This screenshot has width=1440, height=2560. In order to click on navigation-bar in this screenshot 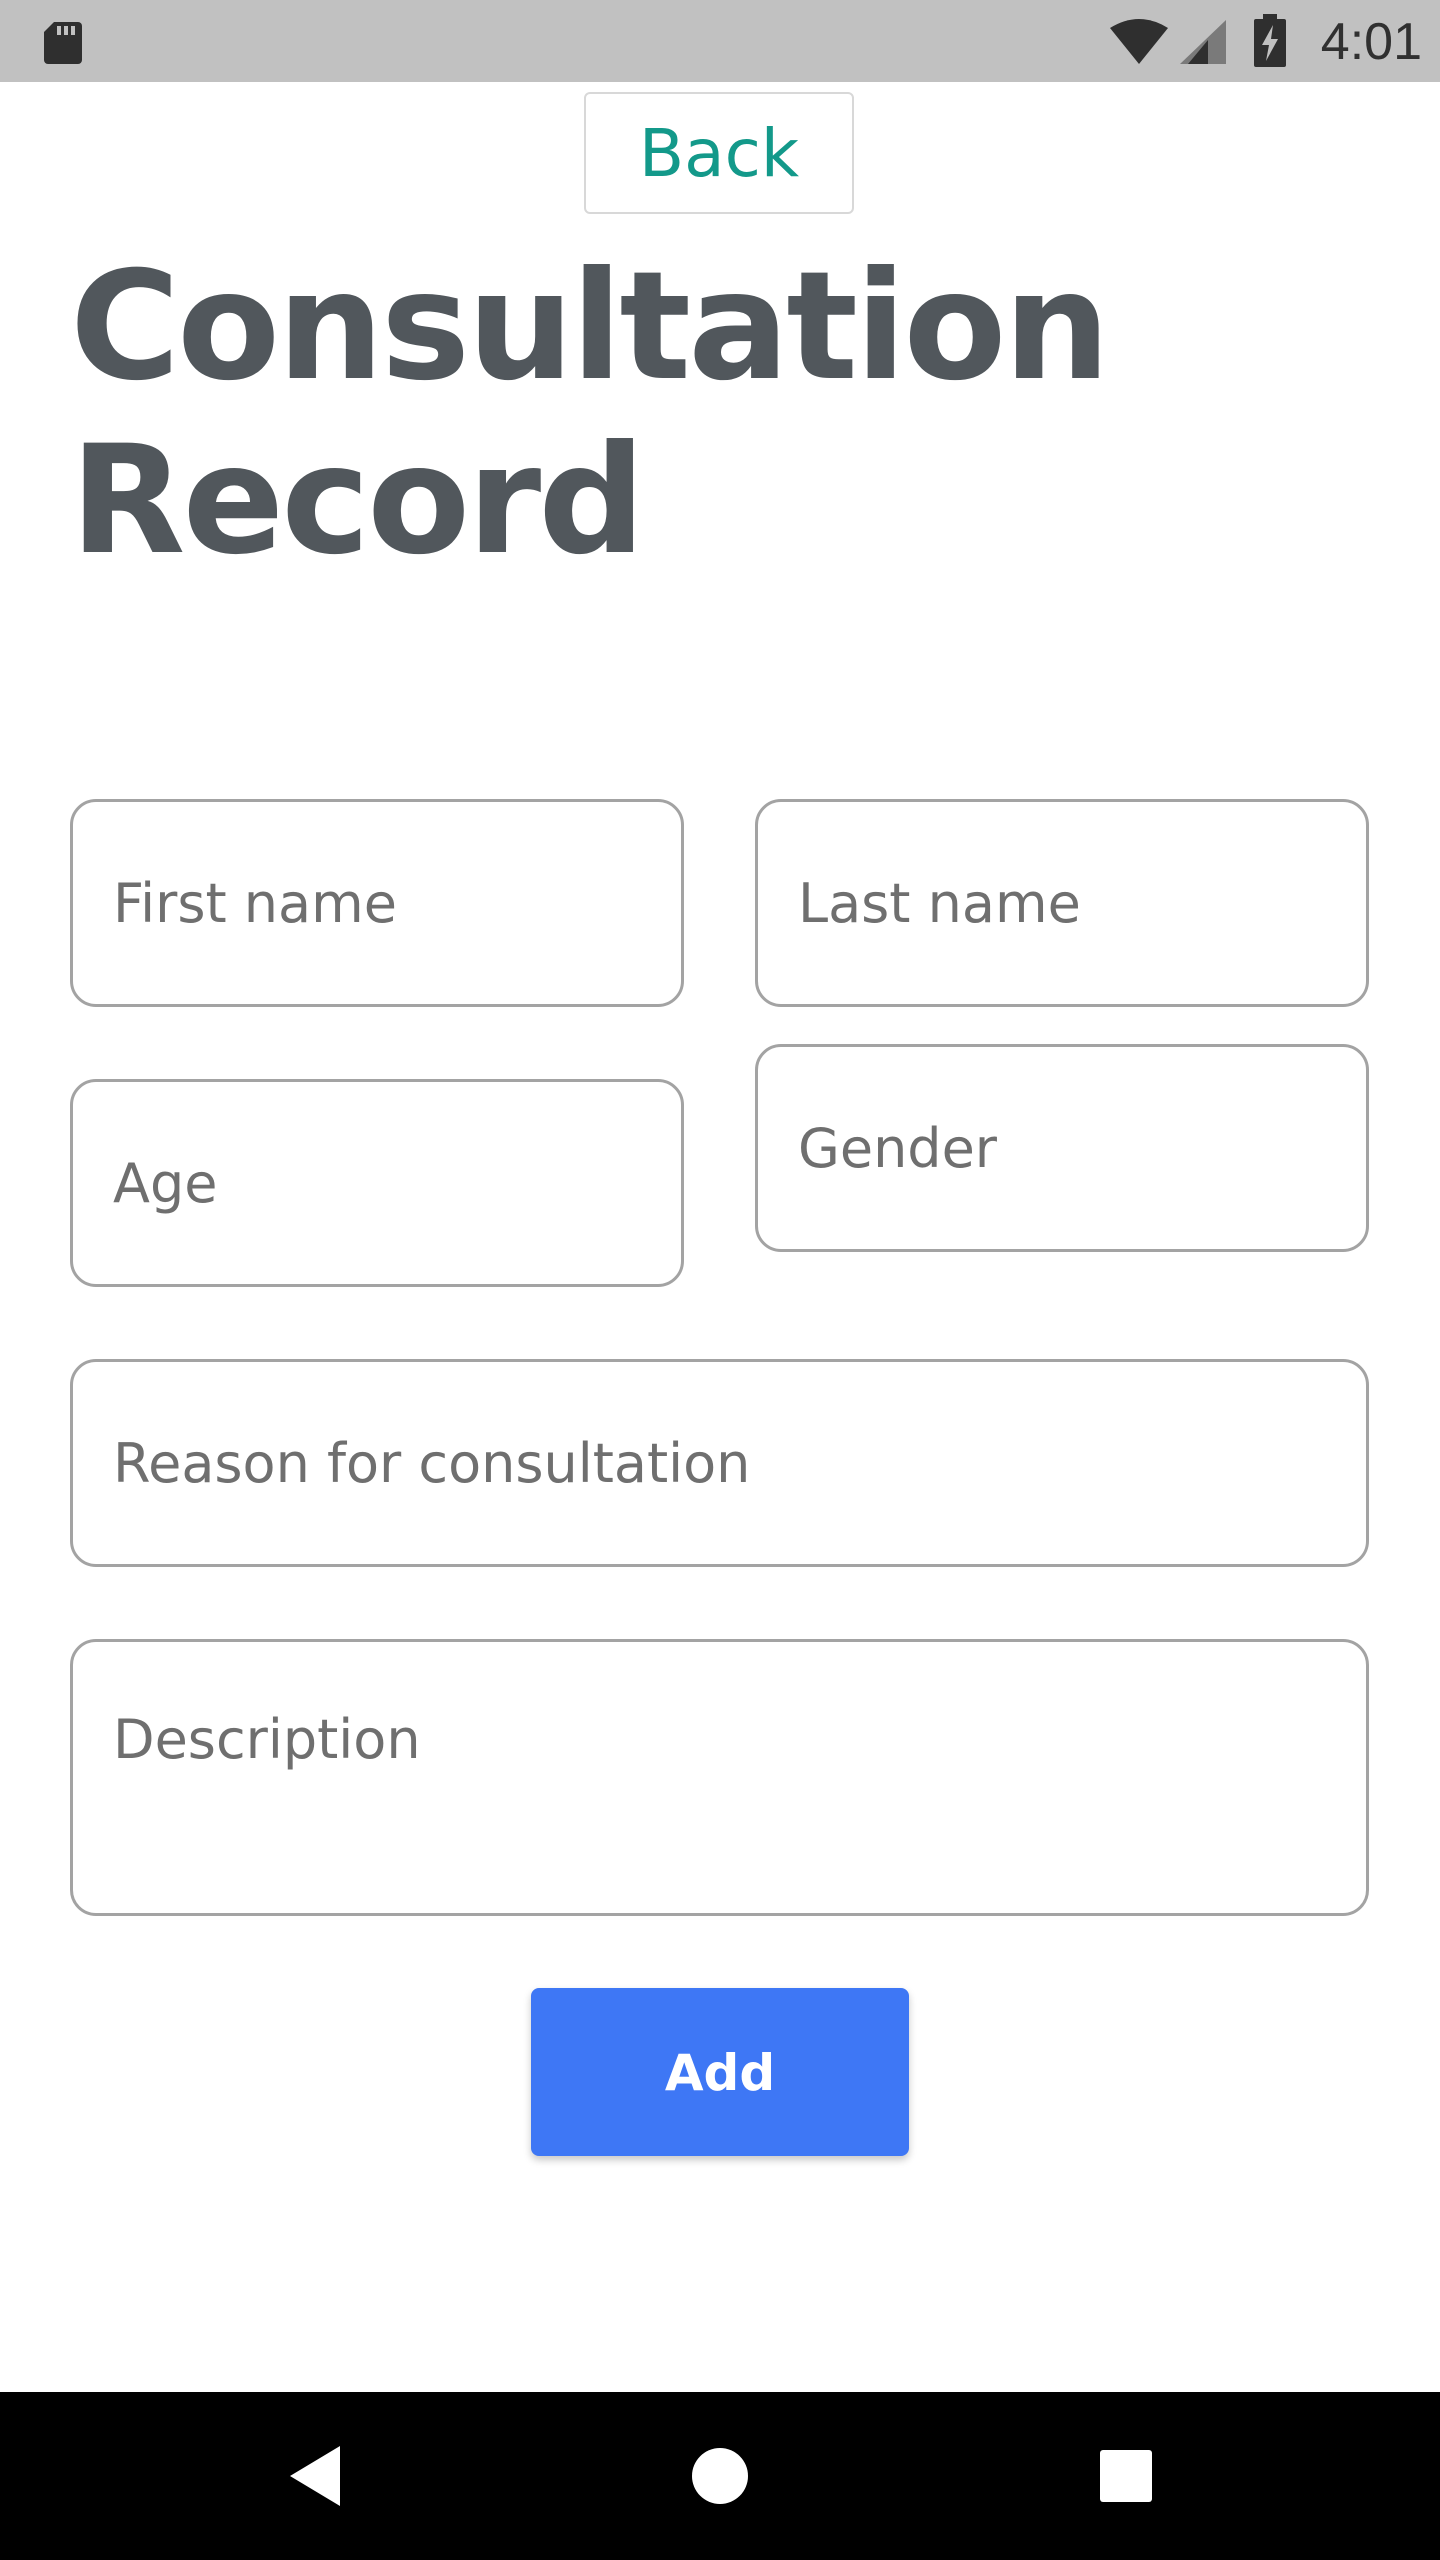, I will do `click(720, 2476)`.